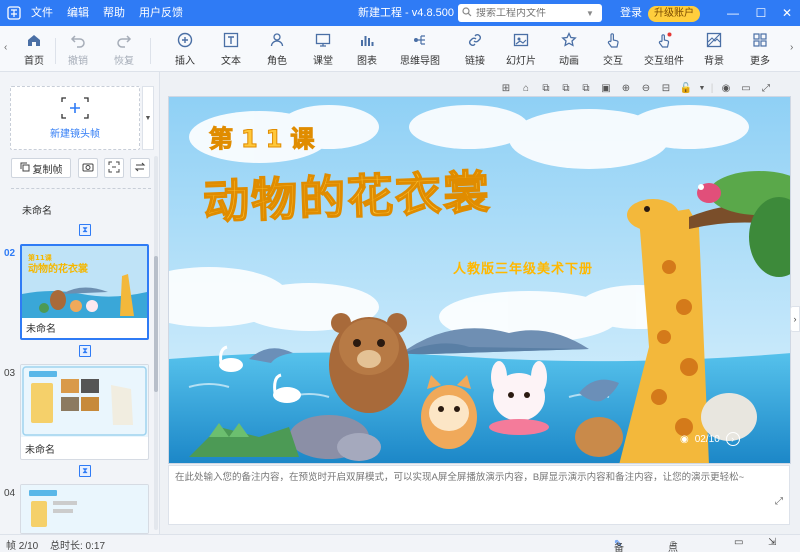  Describe the element at coordinates (521, 40) in the screenshot. I see `slides-icon` at that location.